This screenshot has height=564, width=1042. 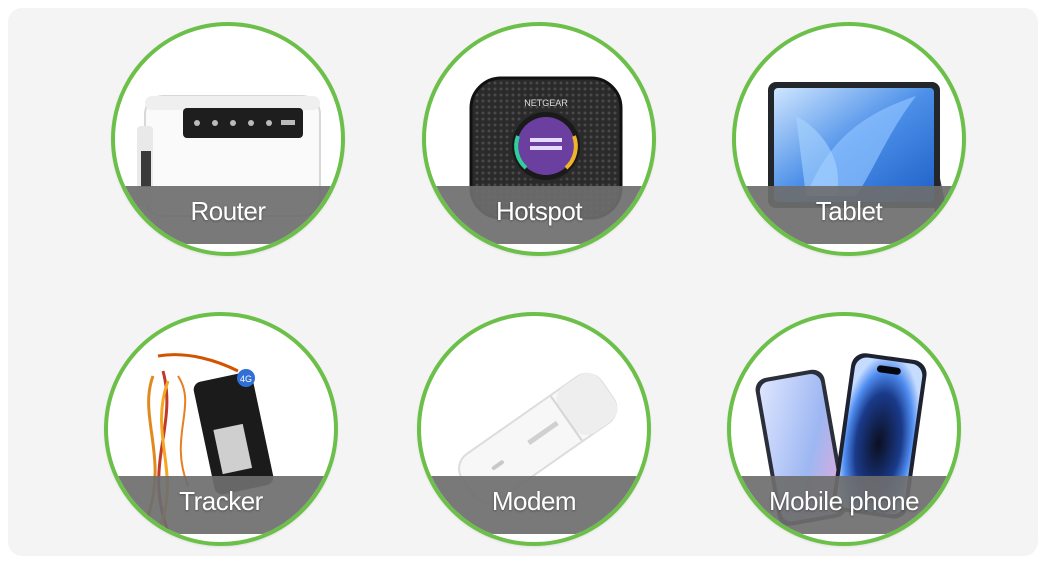 What do you see at coordinates (246, 379) in the screenshot?
I see `tracker-badge-text: 4G` at bounding box center [246, 379].